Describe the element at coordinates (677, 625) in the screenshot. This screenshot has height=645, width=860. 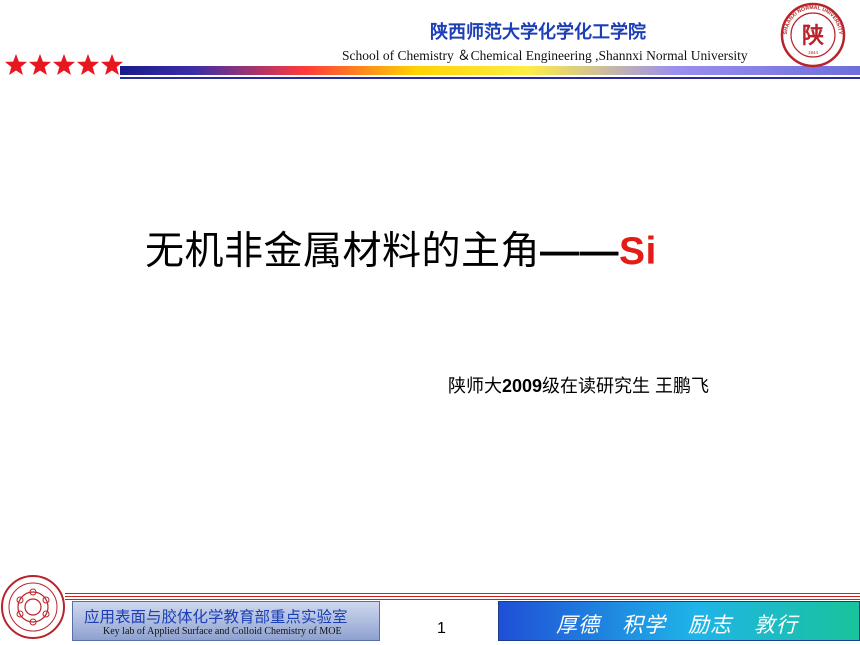
I see `university-motto: 厚德 积学 励志 敦行` at that location.